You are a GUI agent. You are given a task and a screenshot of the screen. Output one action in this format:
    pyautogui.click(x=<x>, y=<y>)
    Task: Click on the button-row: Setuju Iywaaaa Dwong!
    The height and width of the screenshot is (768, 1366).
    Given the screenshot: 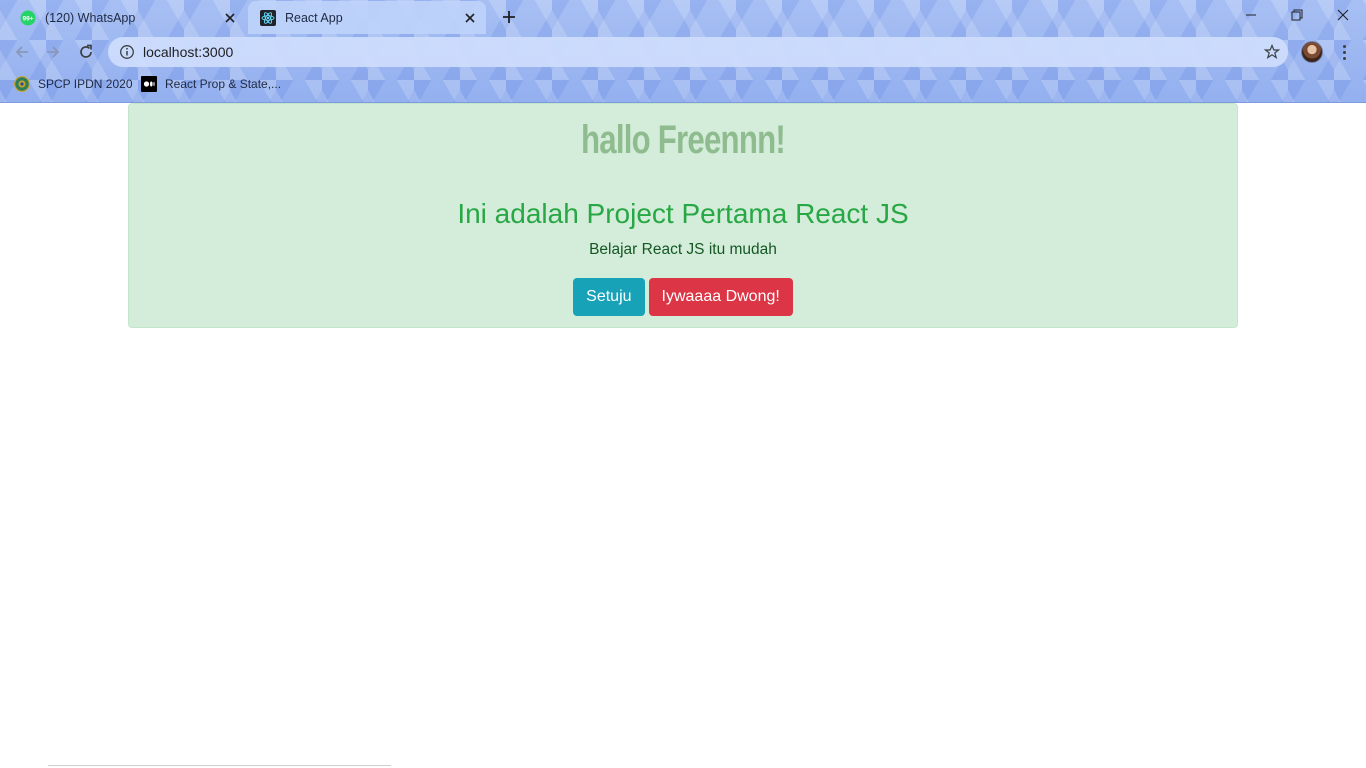 What is the action you would take?
    pyautogui.click(x=683, y=297)
    